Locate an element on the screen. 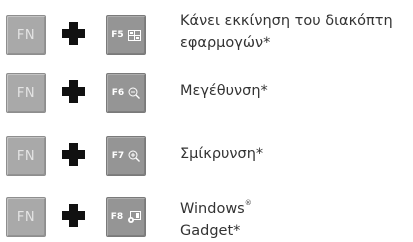  shortcut-description: Μεγέθυνση* is located at coordinates (224, 91).